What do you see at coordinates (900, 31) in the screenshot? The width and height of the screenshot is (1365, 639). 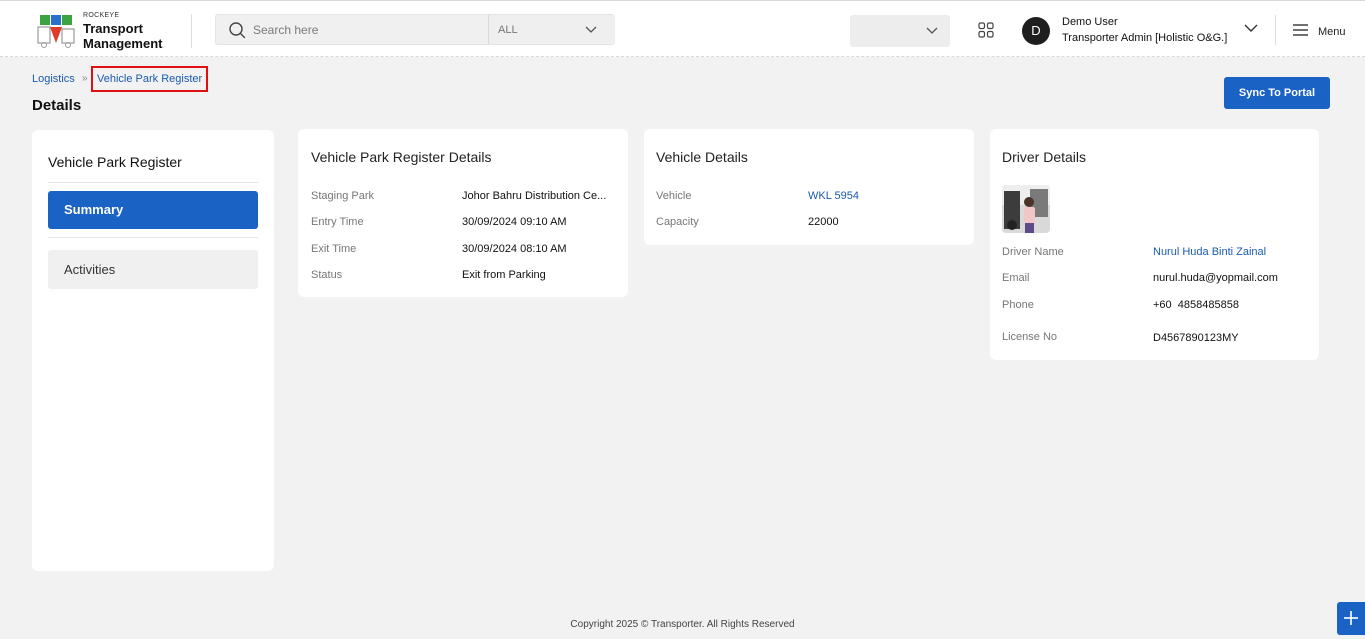 I see `context-select` at bounding box center [900, 31].